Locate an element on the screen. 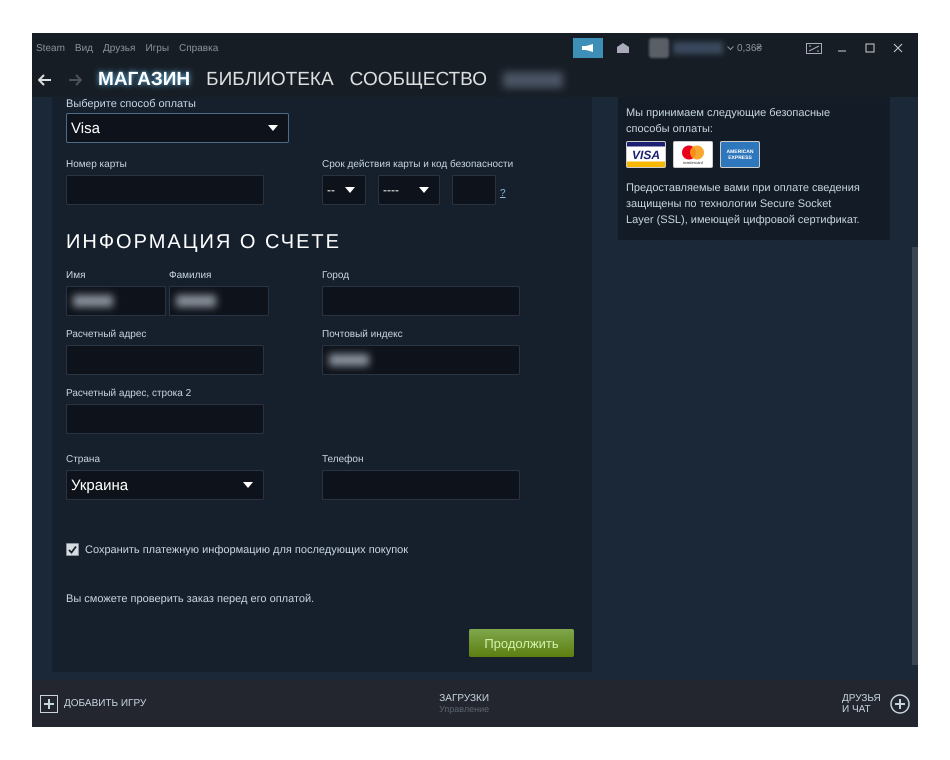 Image resolution: width=950 pixels, height=760 pixels. field-label: Имя is located at coordinates (76, 275).